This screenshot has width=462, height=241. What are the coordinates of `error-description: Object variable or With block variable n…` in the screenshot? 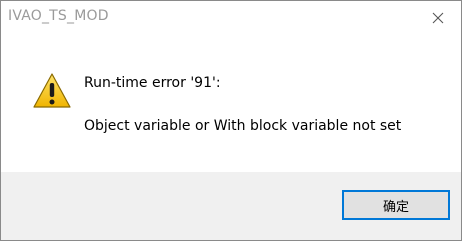 It's located at (243, 126).